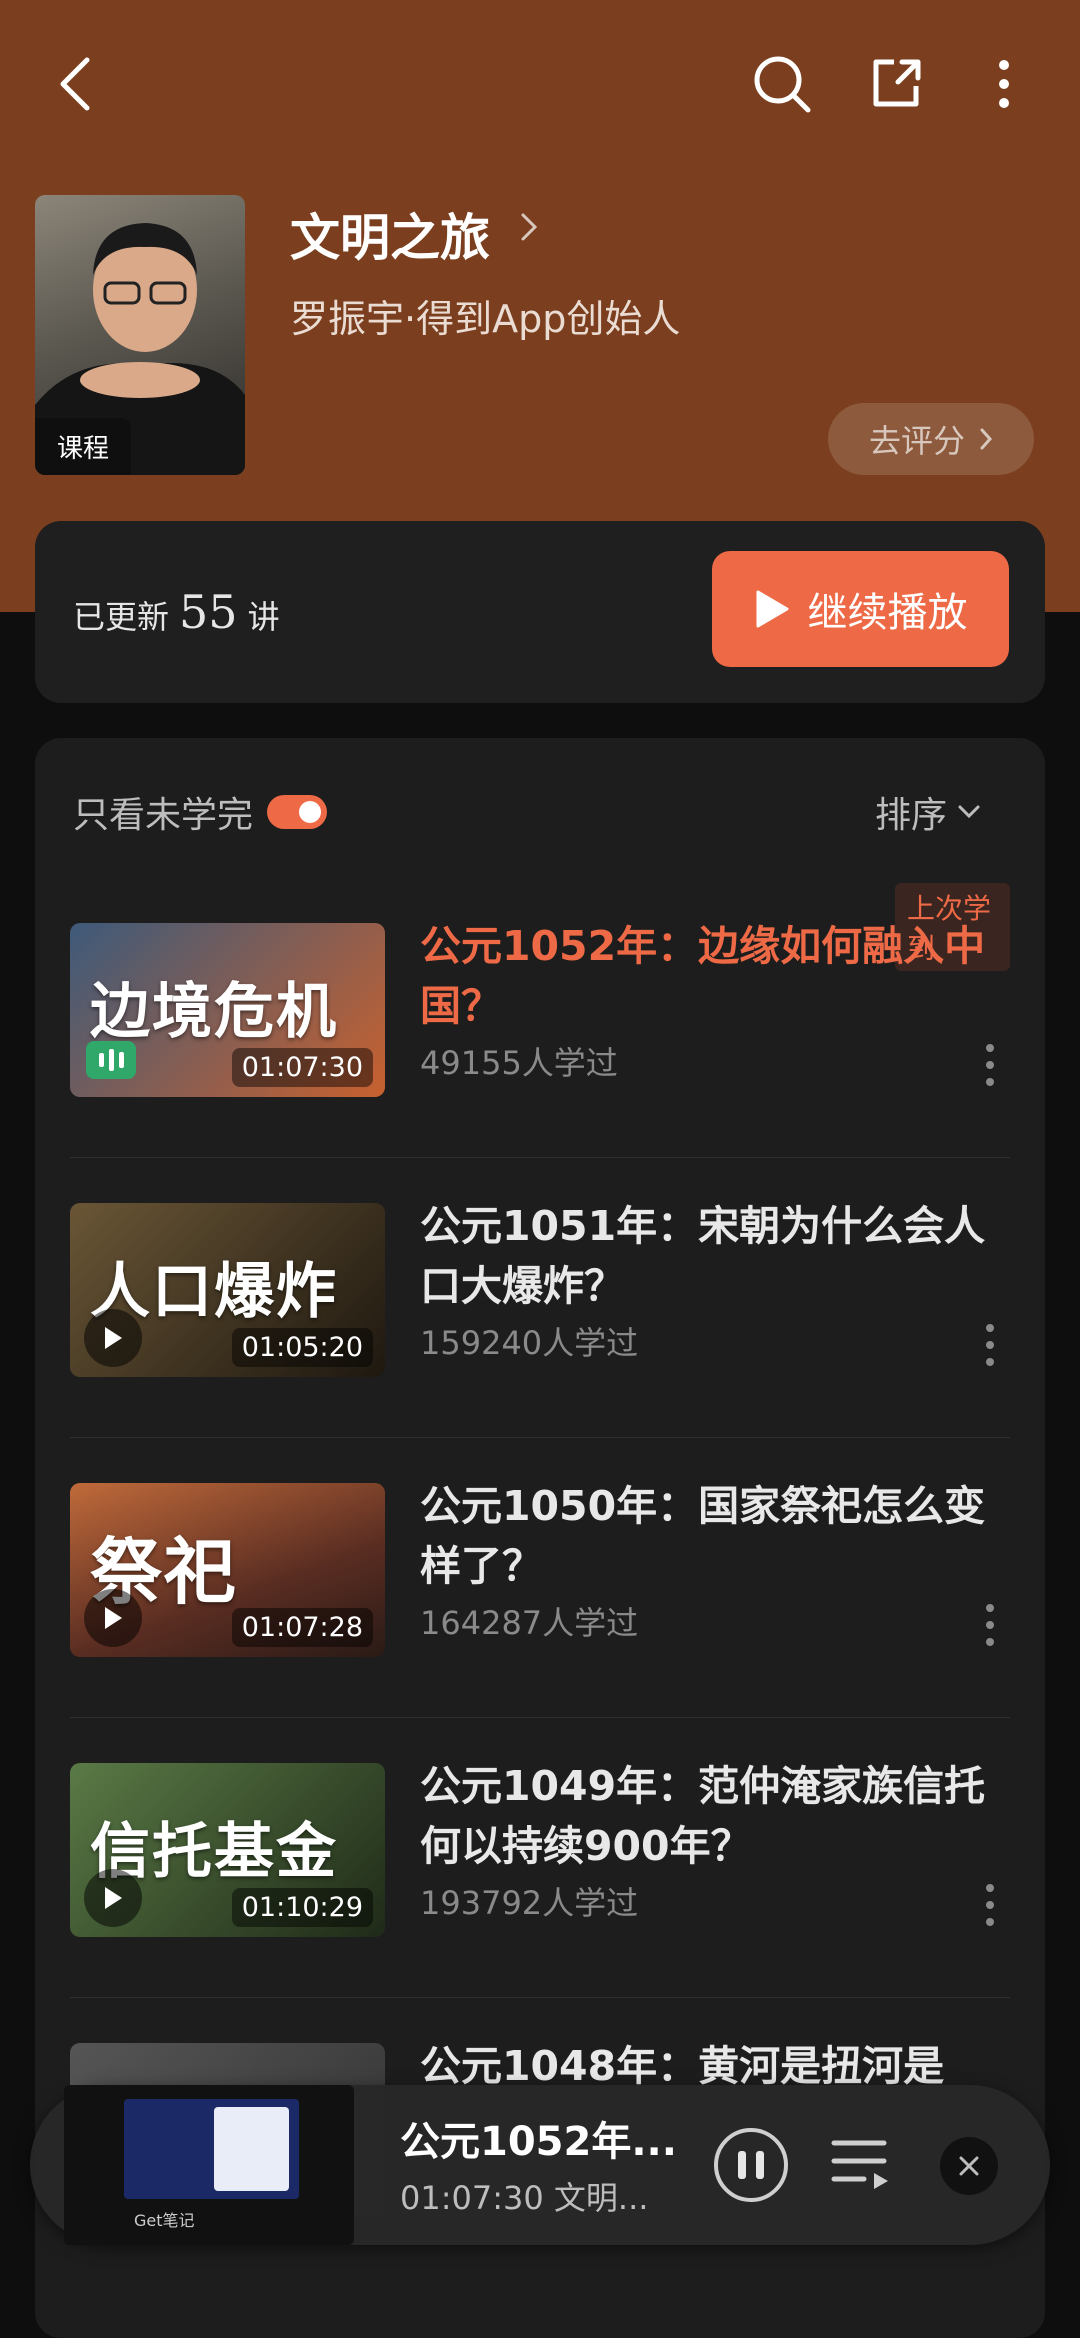 Image resolution: width=1080 pixels, height=2338 pixels. I want to click on episode-duration: 01:07:28, so click(302, 1627).